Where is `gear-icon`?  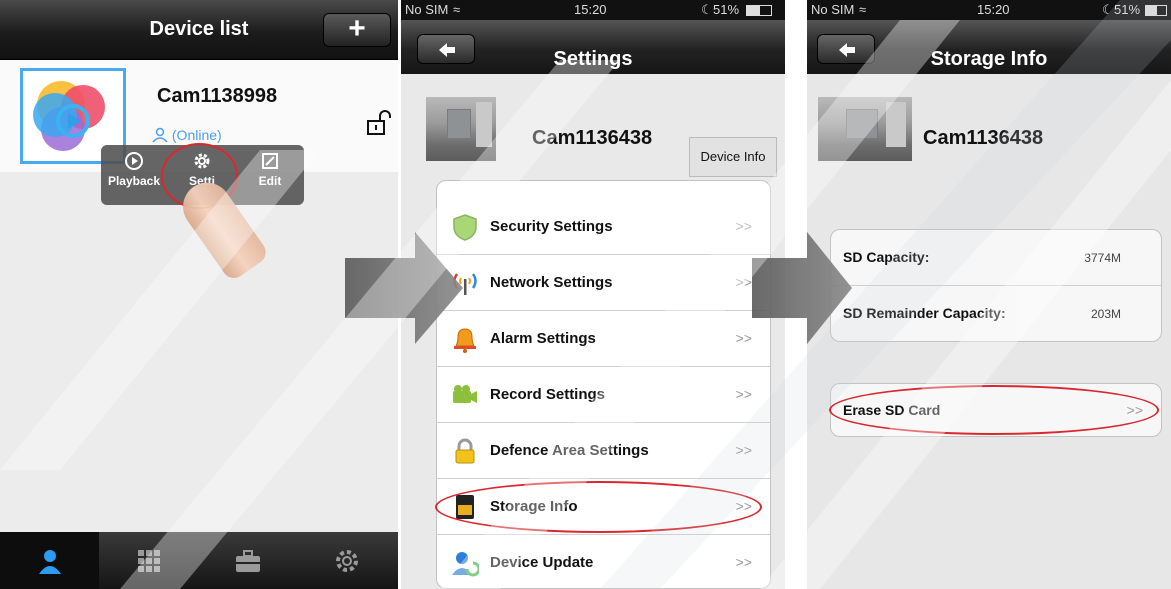
gear-icon is located at coordinates (346, 560).